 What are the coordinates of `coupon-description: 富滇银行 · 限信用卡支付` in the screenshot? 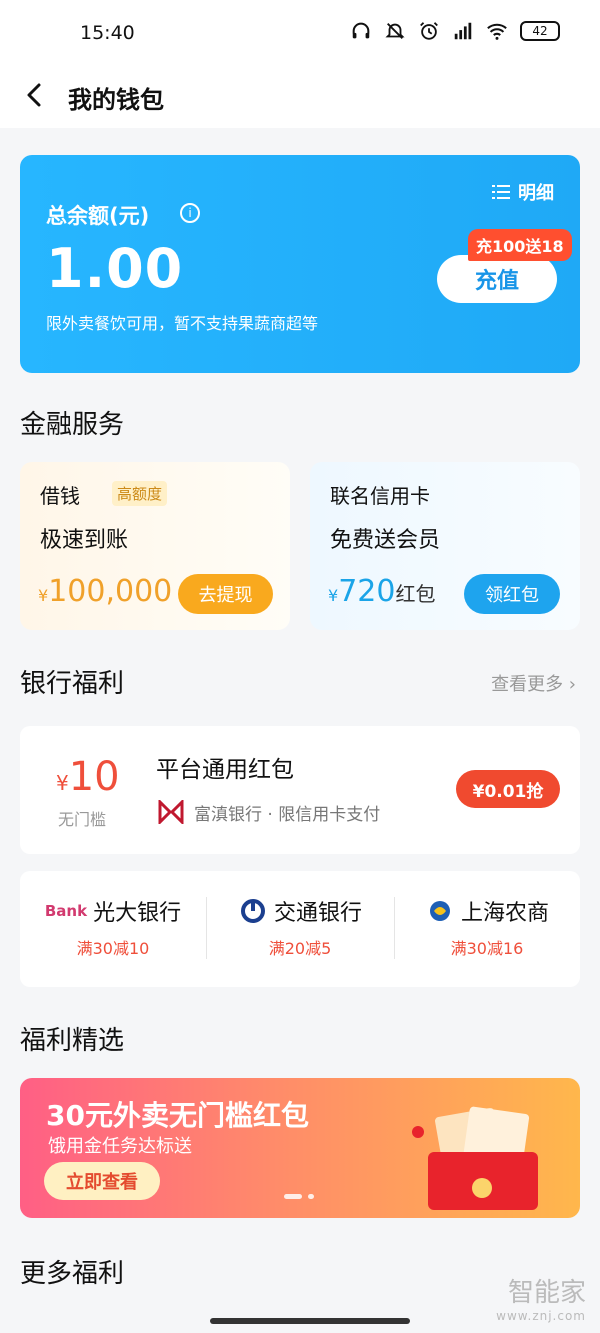 It's located at (287, 815).